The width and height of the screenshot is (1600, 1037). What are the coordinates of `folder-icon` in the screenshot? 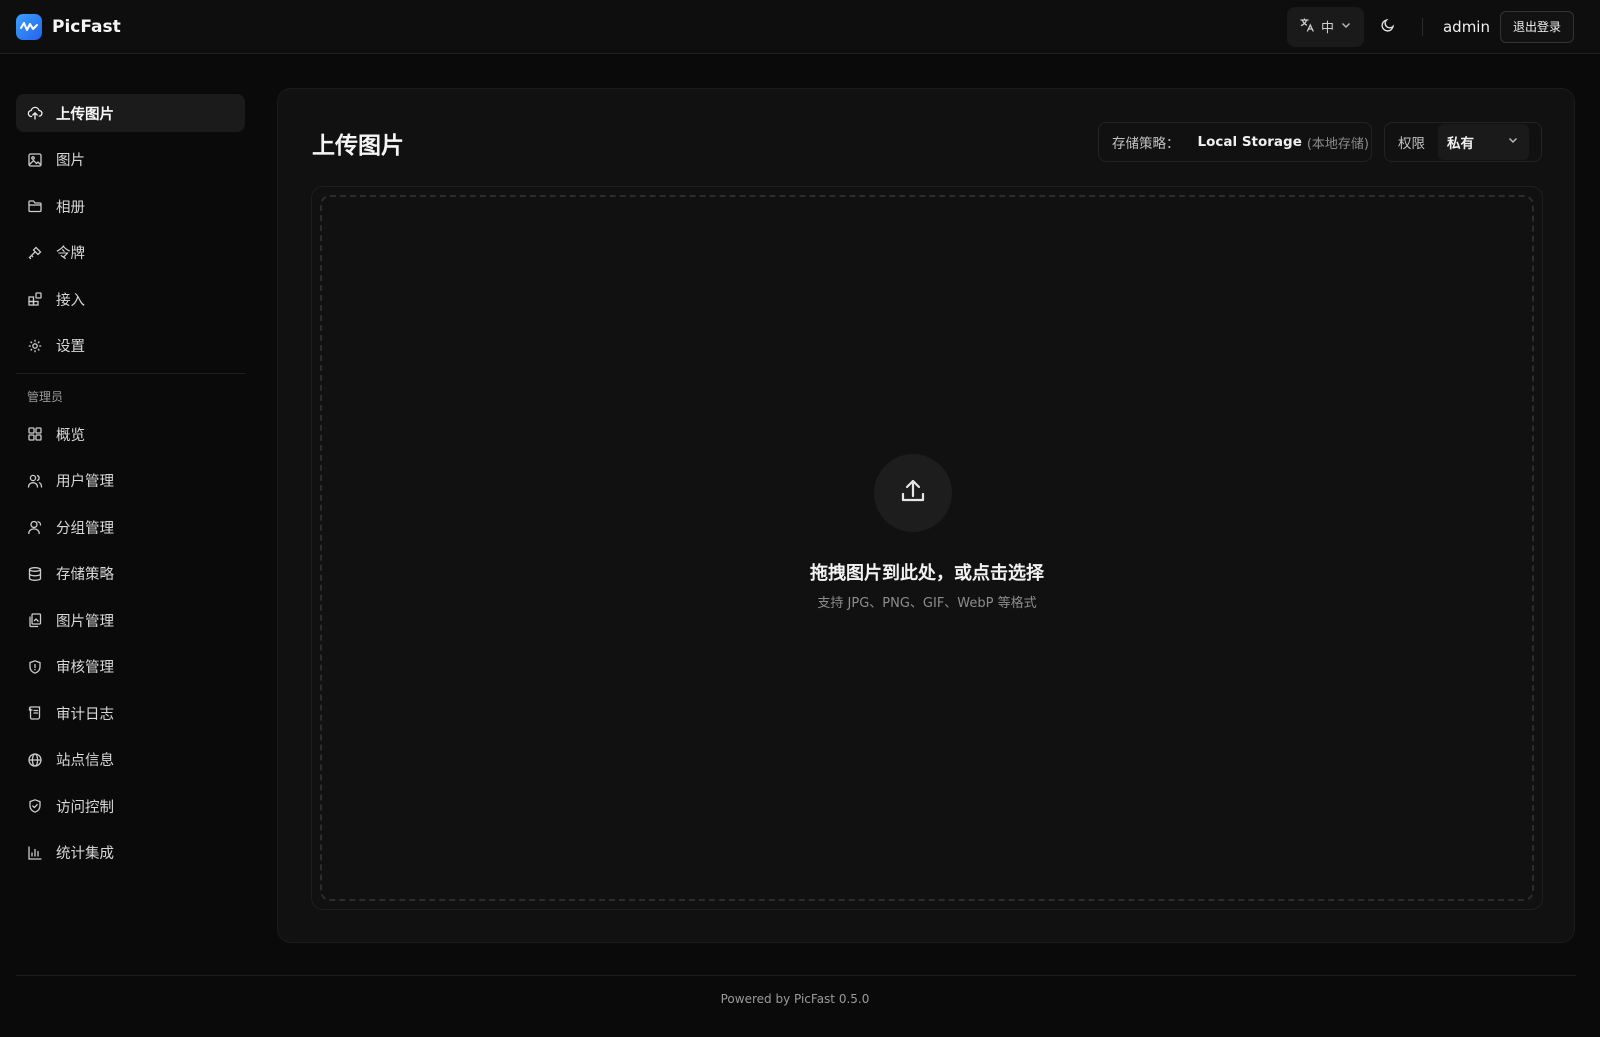 It's located at (35, 206).